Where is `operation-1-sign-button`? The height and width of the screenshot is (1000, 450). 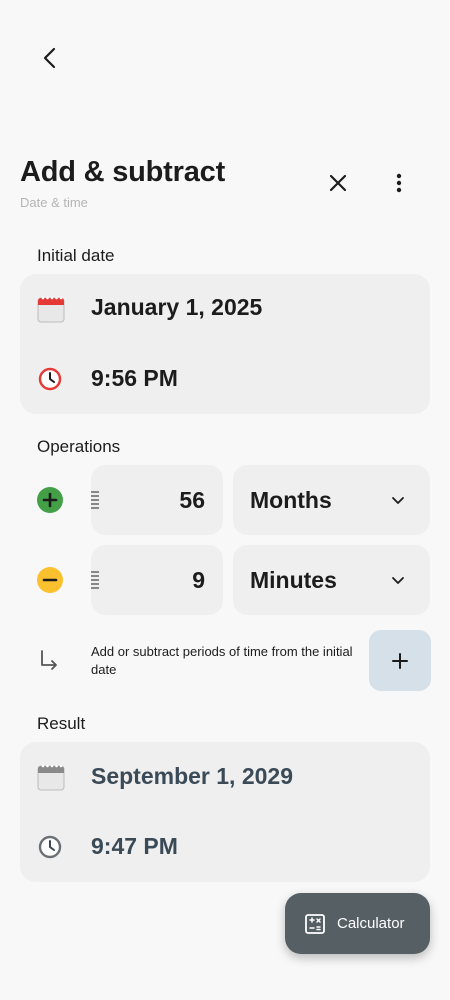
operation-1-sign-button is located at coordinates (50, 502).